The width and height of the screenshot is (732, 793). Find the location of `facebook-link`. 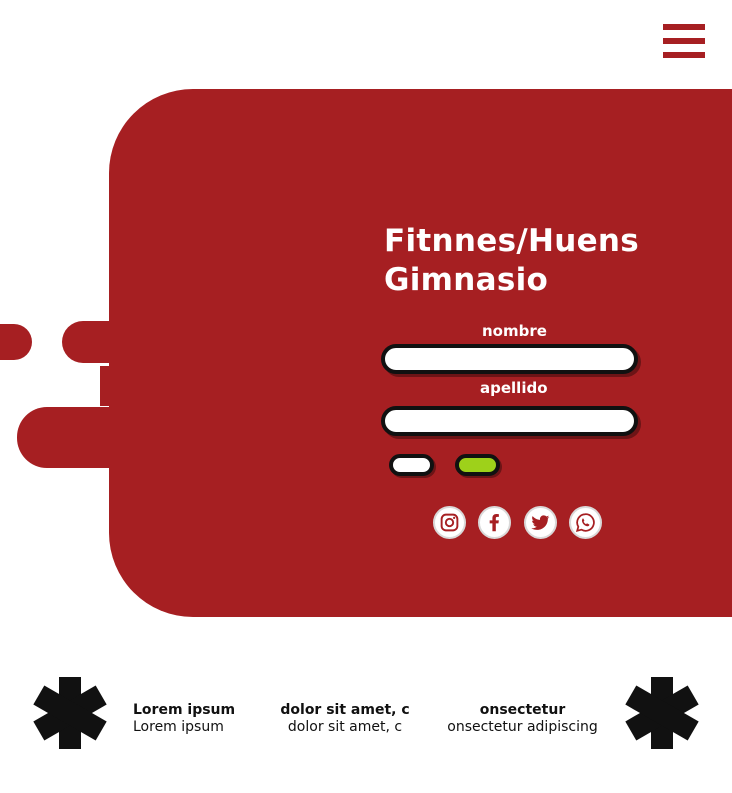

facebook-link is located at coordinates (494, 522).